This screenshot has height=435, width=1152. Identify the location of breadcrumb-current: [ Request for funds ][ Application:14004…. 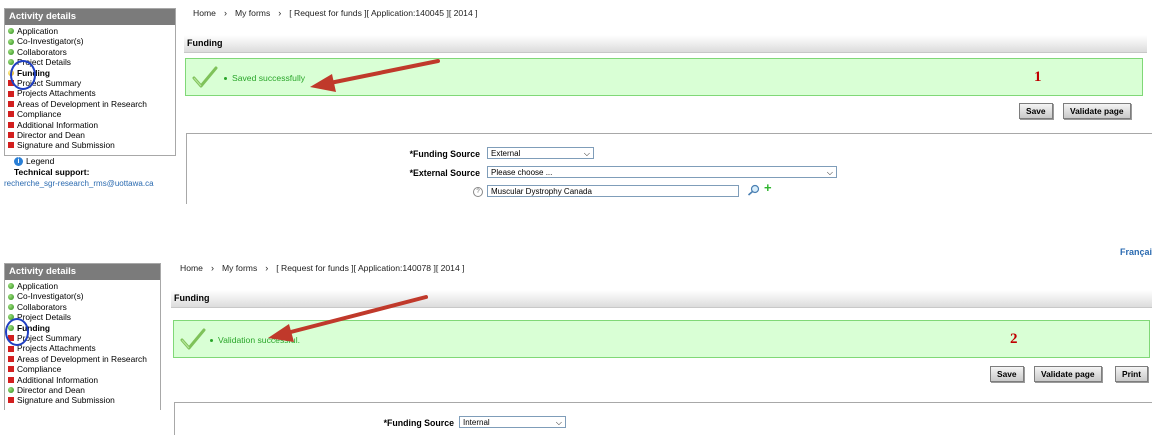
(383, 13).